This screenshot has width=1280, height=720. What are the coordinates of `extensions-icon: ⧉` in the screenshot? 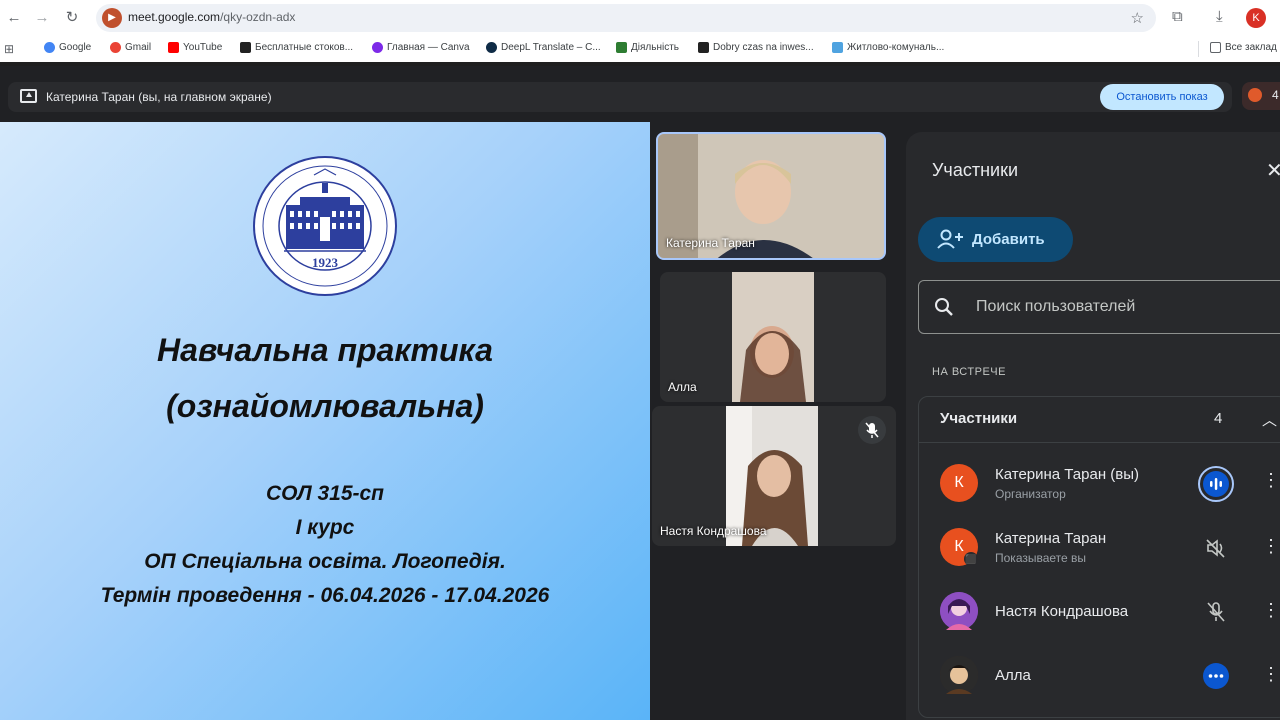 It's located at (1177, 16).